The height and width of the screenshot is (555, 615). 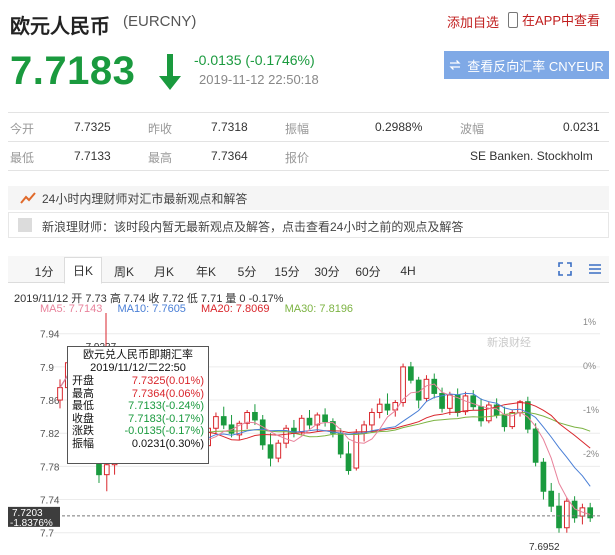 I want to click on stat-label-low: 最低, so click(x=22, y=158).